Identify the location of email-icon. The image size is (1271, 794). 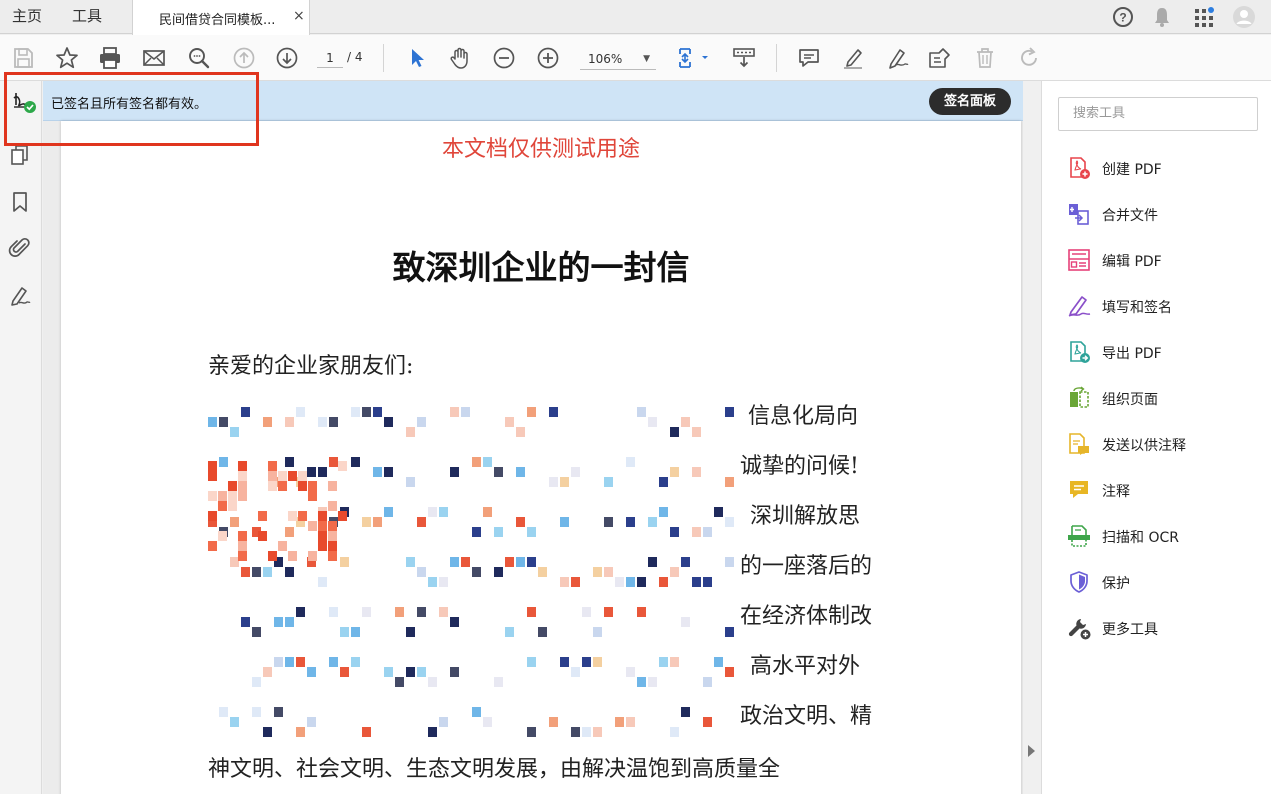
(154, 58).